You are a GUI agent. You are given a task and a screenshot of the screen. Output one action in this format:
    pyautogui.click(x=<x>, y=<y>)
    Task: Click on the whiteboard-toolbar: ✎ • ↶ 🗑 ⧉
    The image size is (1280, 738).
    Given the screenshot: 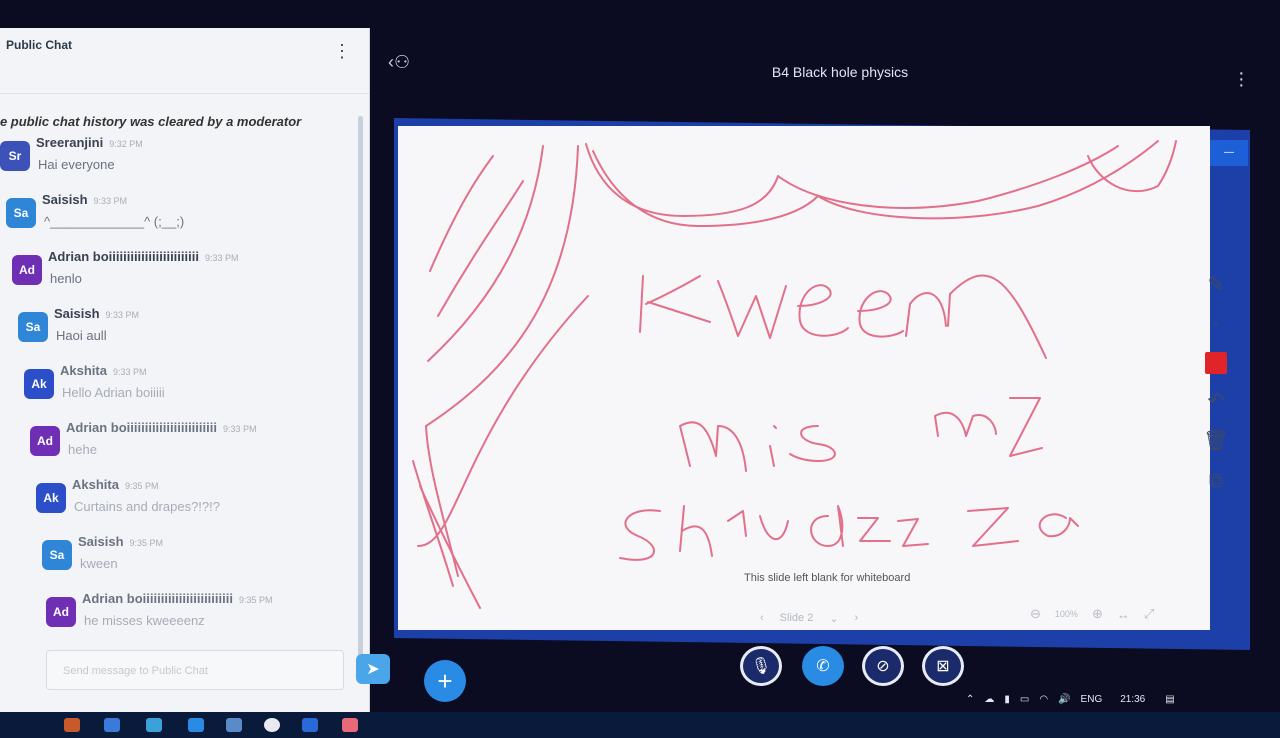 What is the action you would take?
    pyautogui.click(x=1216, y=397)
    